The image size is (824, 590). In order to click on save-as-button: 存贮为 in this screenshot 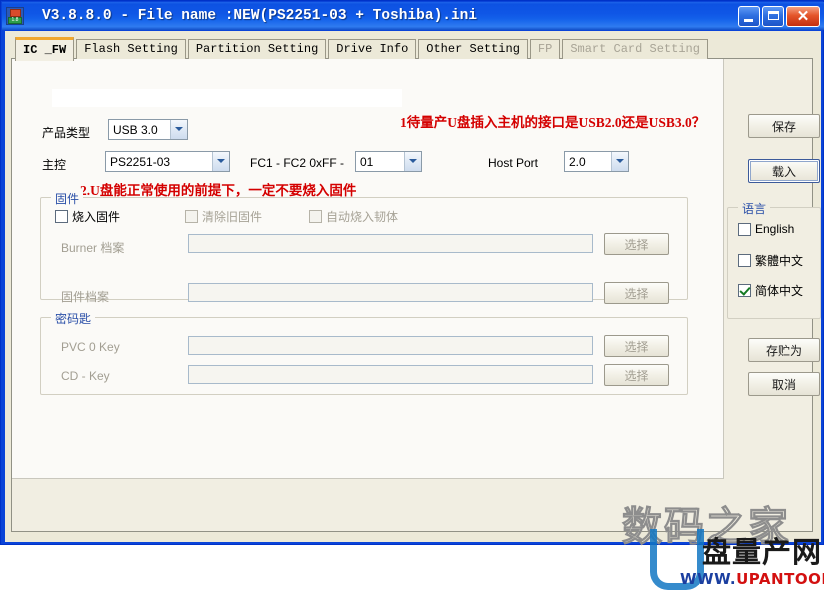, I will do `click(784, 350)`.